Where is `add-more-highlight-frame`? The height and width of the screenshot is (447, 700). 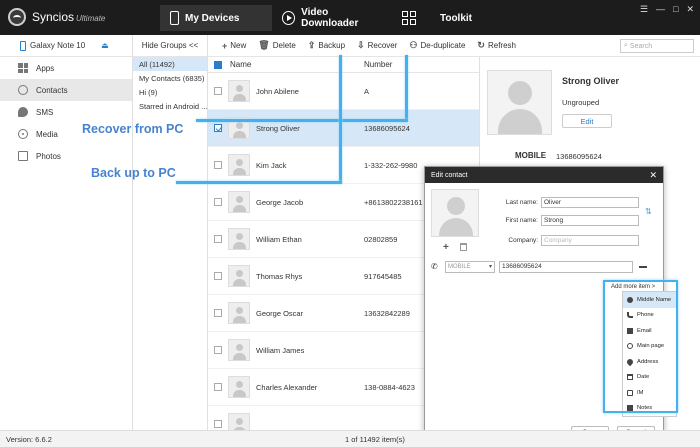 add-more-highlight-frame is located at coordinates (640, 346).